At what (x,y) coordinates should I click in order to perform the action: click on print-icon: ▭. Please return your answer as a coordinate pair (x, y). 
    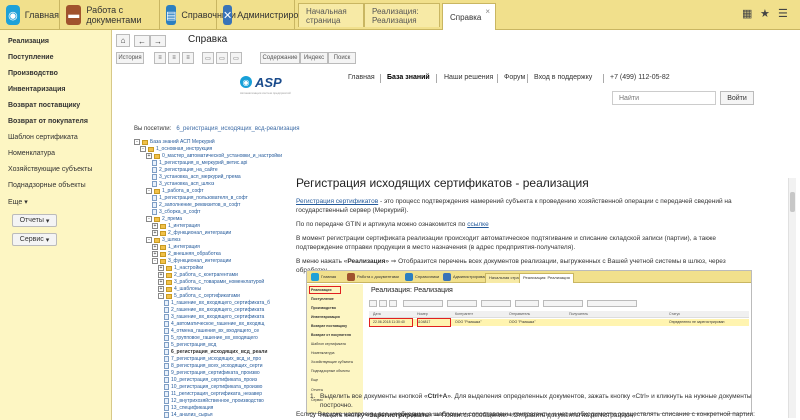
    Looking at the image, I should click on (208, 58).